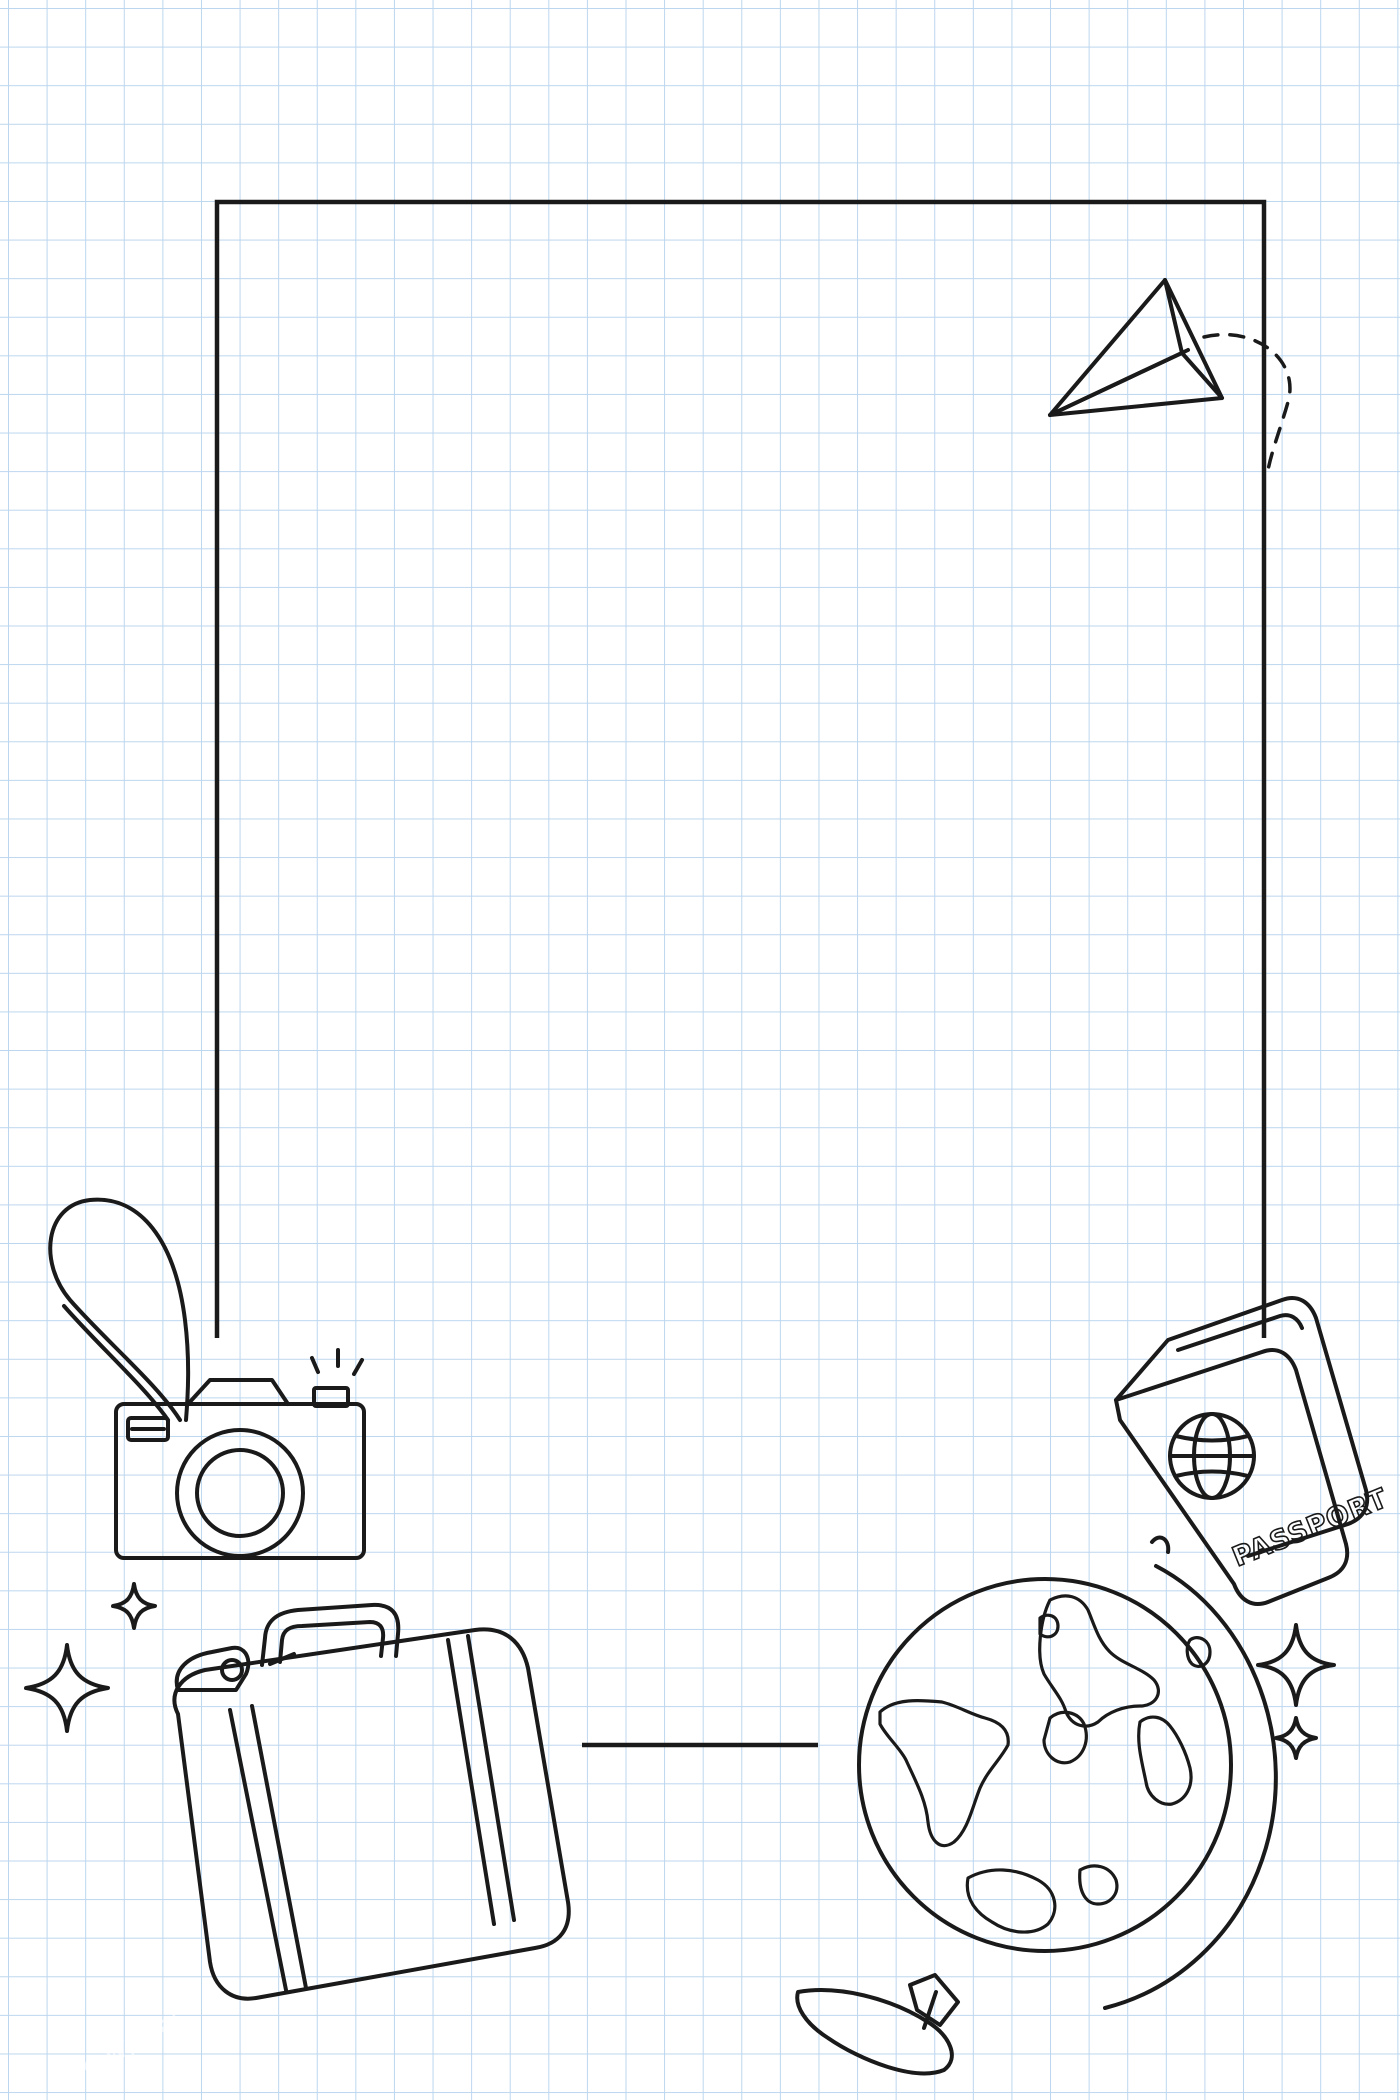  Describe the element at coordinates (131, 2044) in the screenshot. I see `rawpixel-watermark: rawpixel` at that location.